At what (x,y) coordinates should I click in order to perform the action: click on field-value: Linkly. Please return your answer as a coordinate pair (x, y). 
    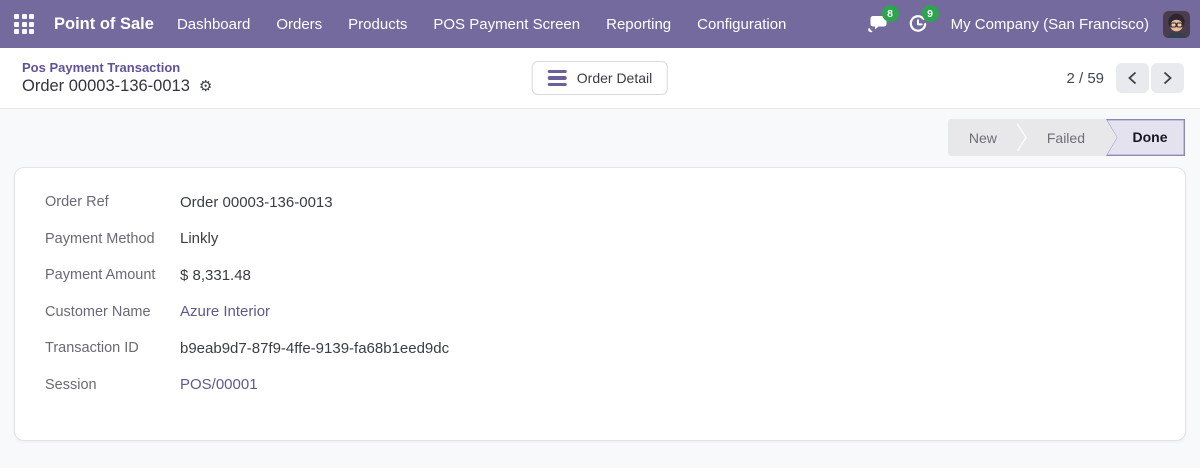
    Looking at the image, I should click on (199, 239).